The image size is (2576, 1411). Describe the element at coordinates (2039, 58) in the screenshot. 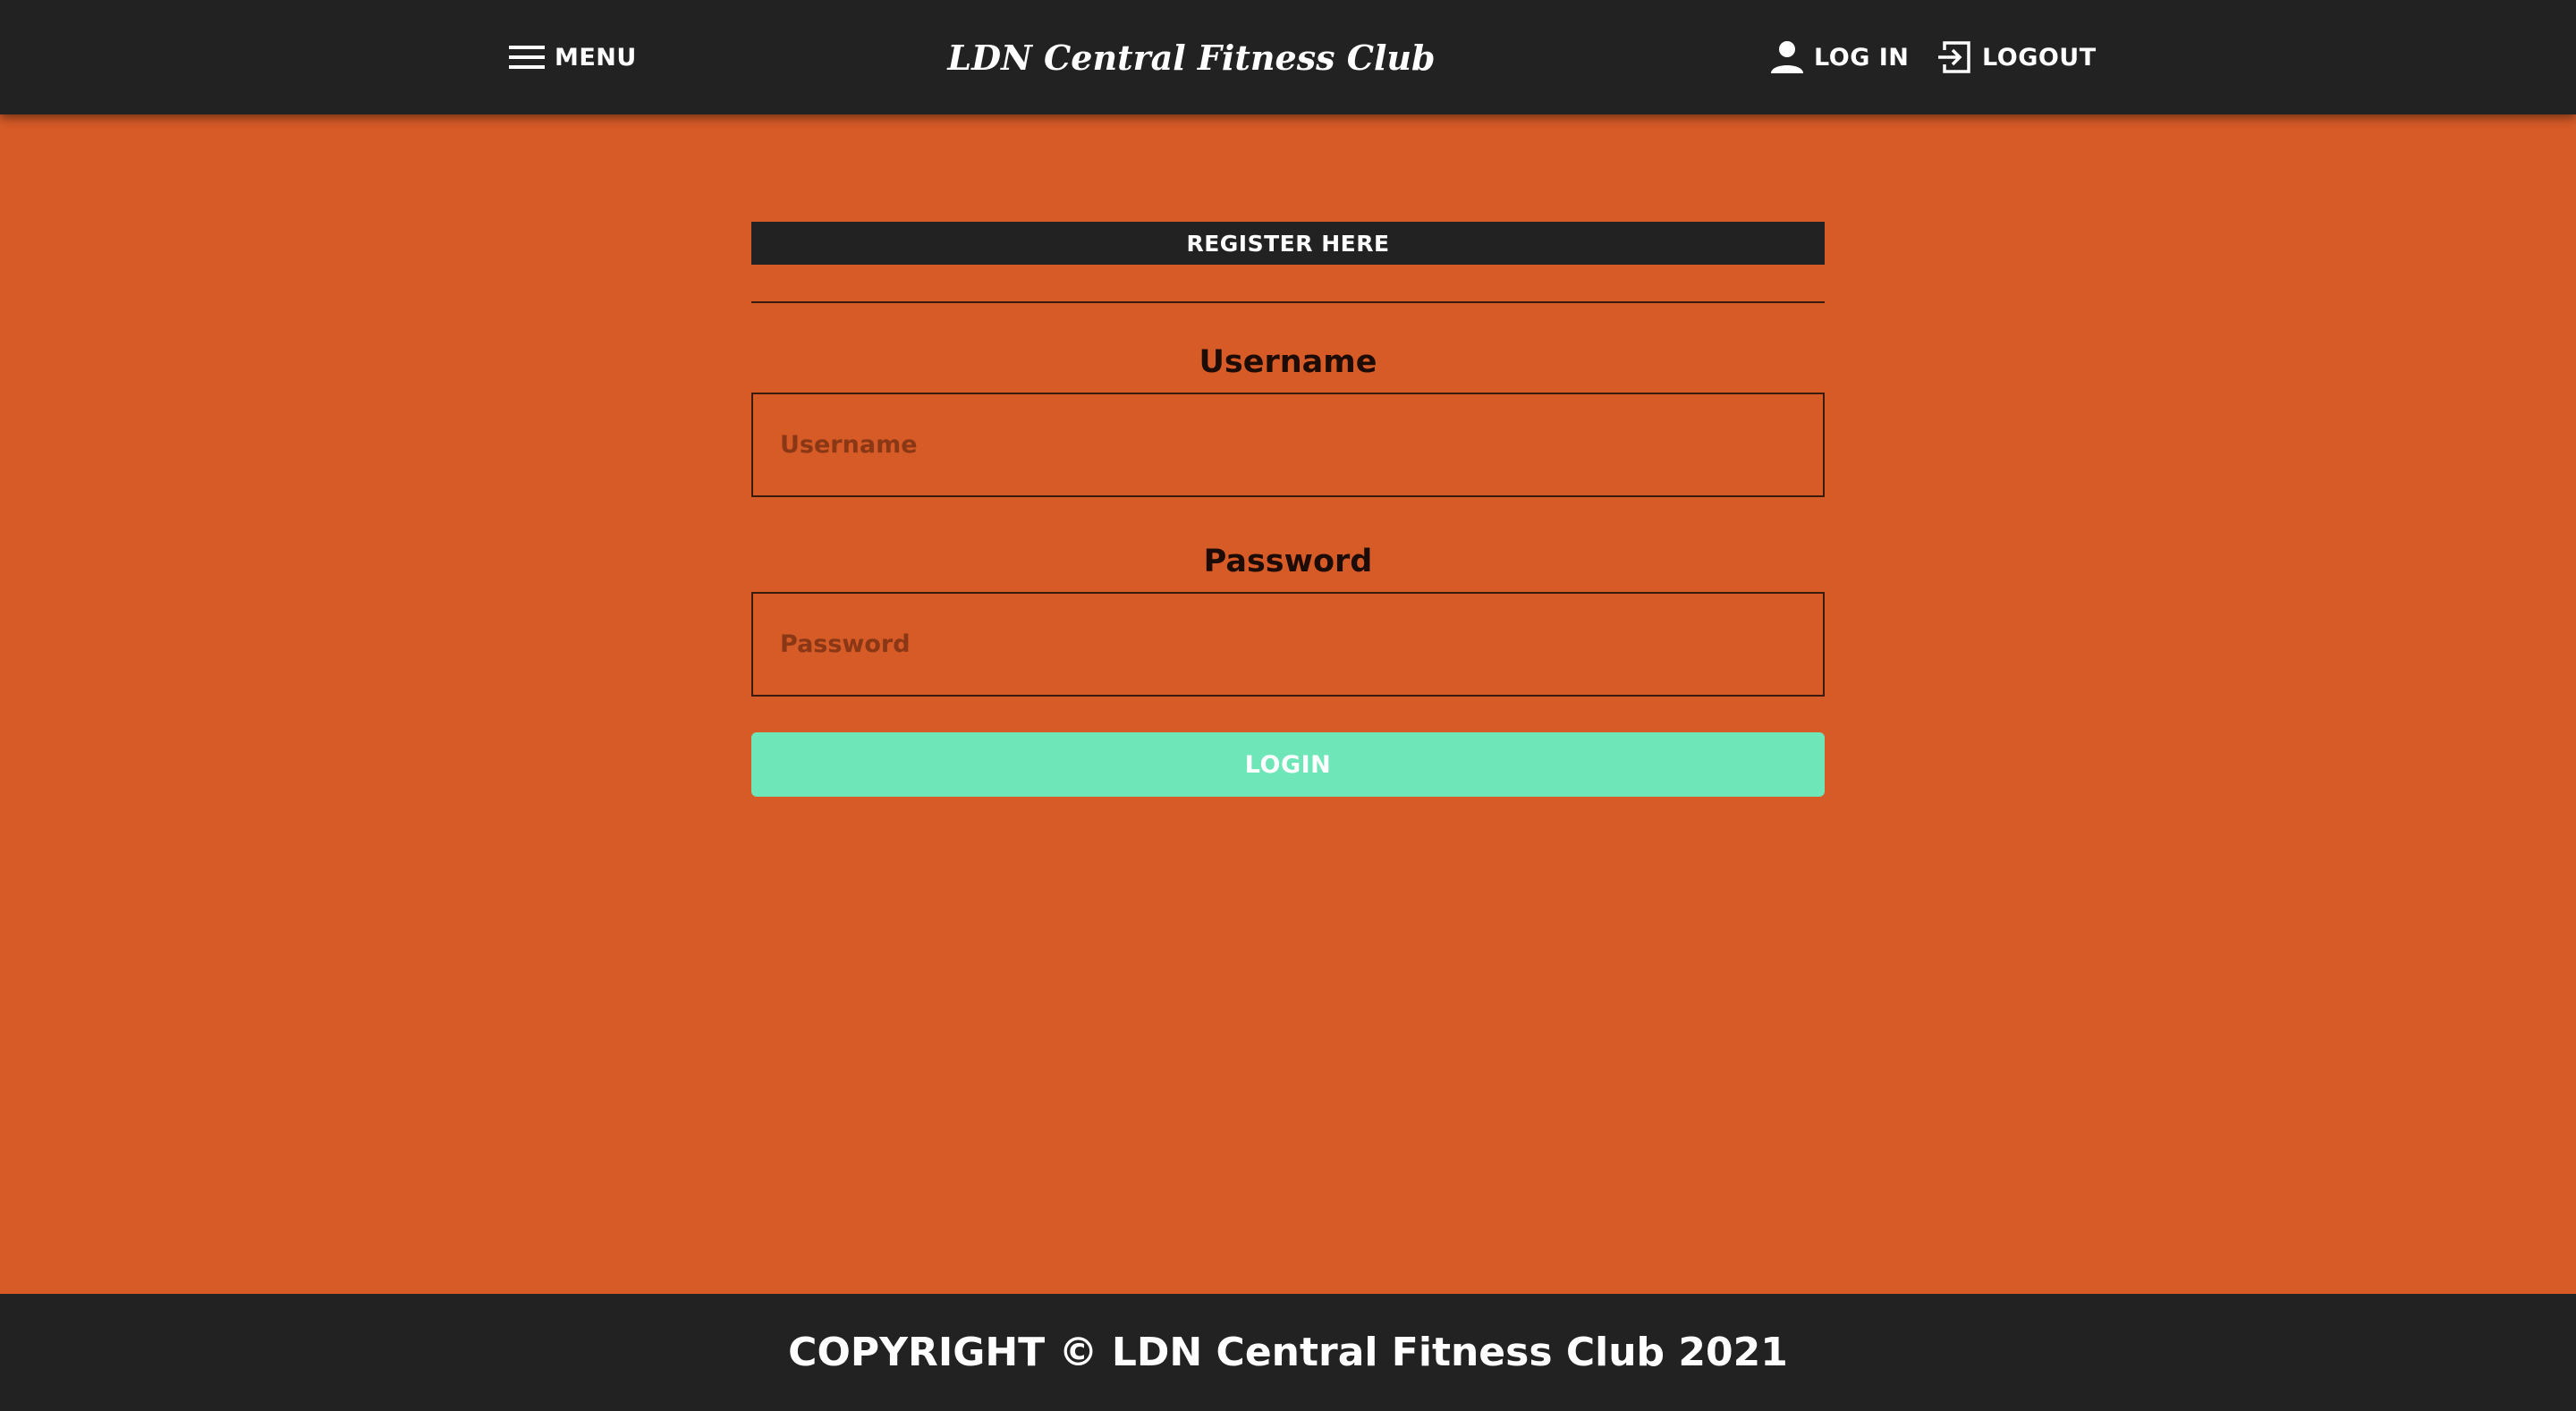

I see `logout-nav-label: LOGOUT` at that location.